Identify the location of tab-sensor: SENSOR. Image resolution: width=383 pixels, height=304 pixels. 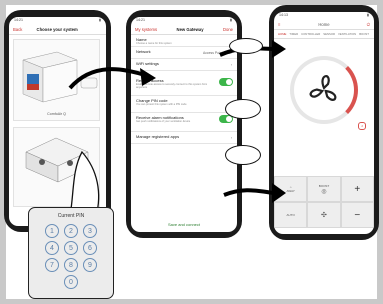
(329, 34).